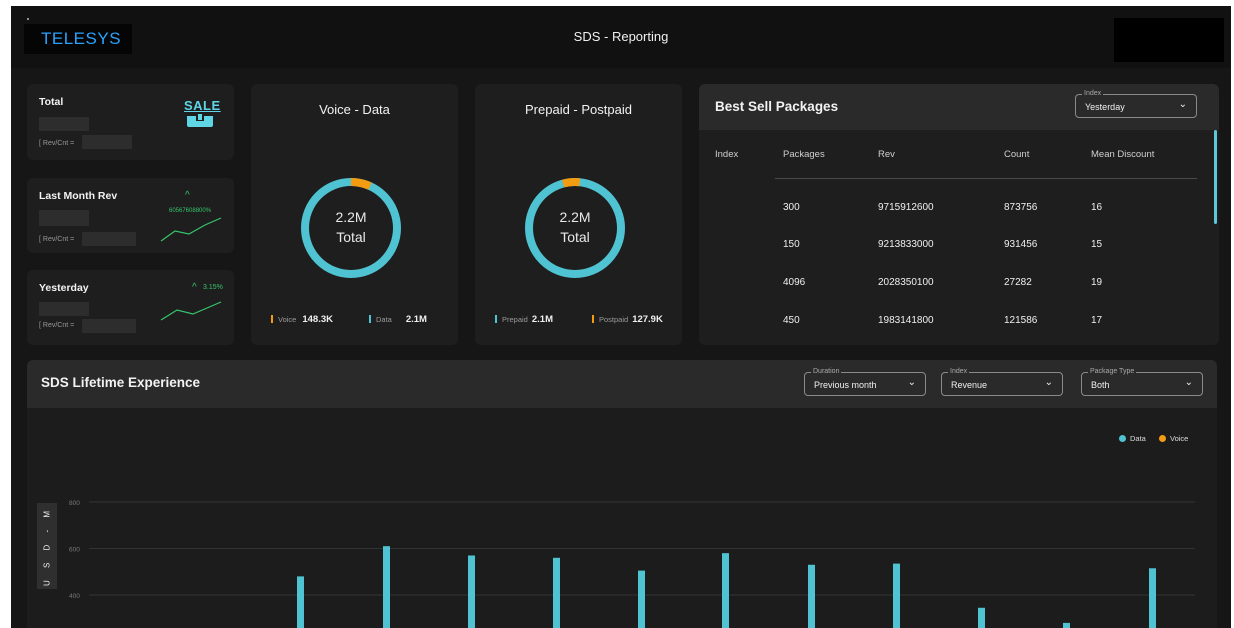 This screenshot has width=1234, height=628. What do you see at coordinates (1169, 40) in the screenshot?
I see `user-area` at bounding box center [1169, 40].